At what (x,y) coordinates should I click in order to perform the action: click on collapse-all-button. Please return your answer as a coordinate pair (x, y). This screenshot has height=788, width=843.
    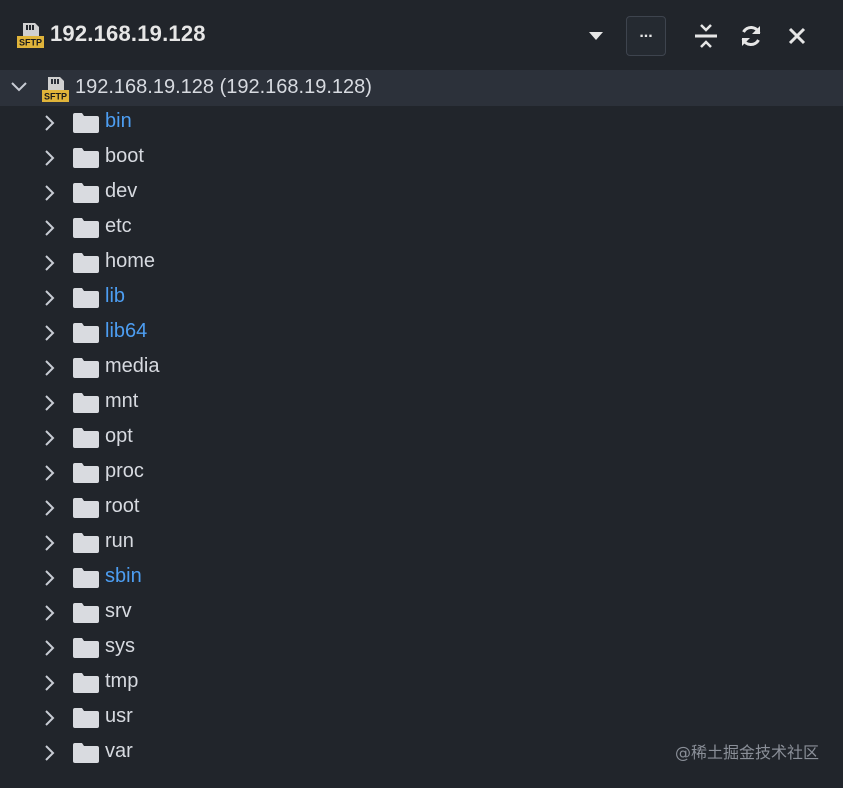
    Looking at the image, I should click on (706, 36).